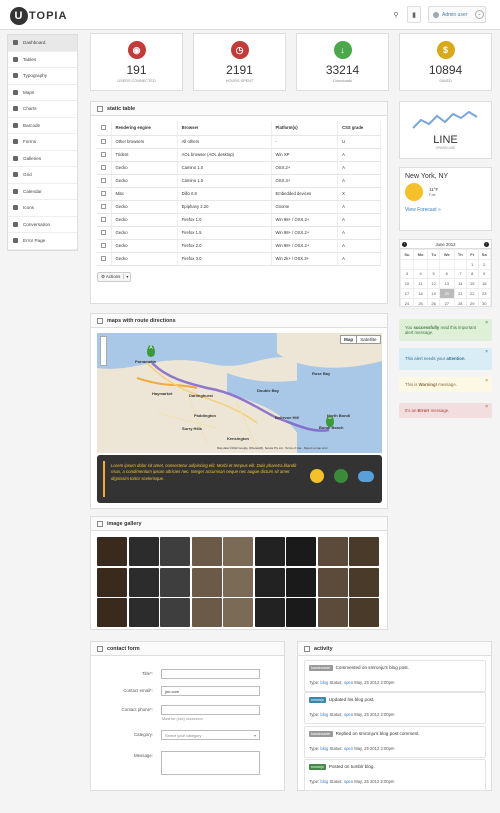  I want to click on calendar-day: 25, so click(420, 303).